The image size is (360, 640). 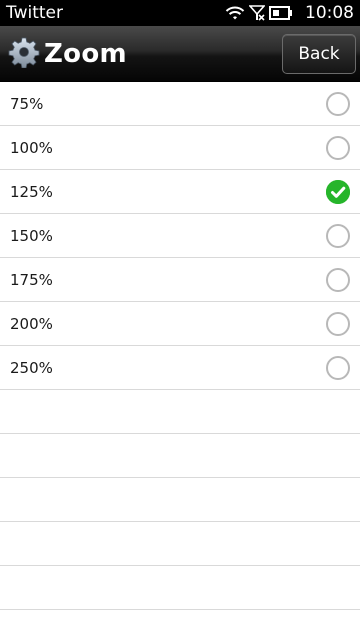 I want to click on checkmark-selected-icon, so click(x=338, y=191).